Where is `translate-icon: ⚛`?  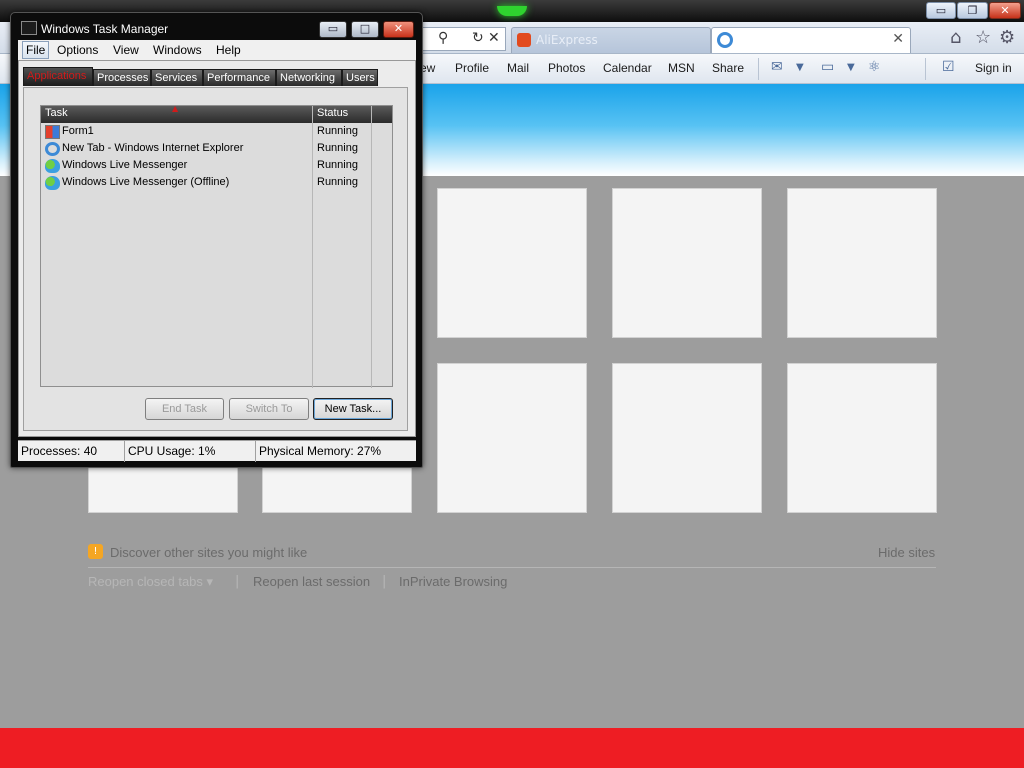 translate-icon: ⚛ is located at coordinates (874, 67).